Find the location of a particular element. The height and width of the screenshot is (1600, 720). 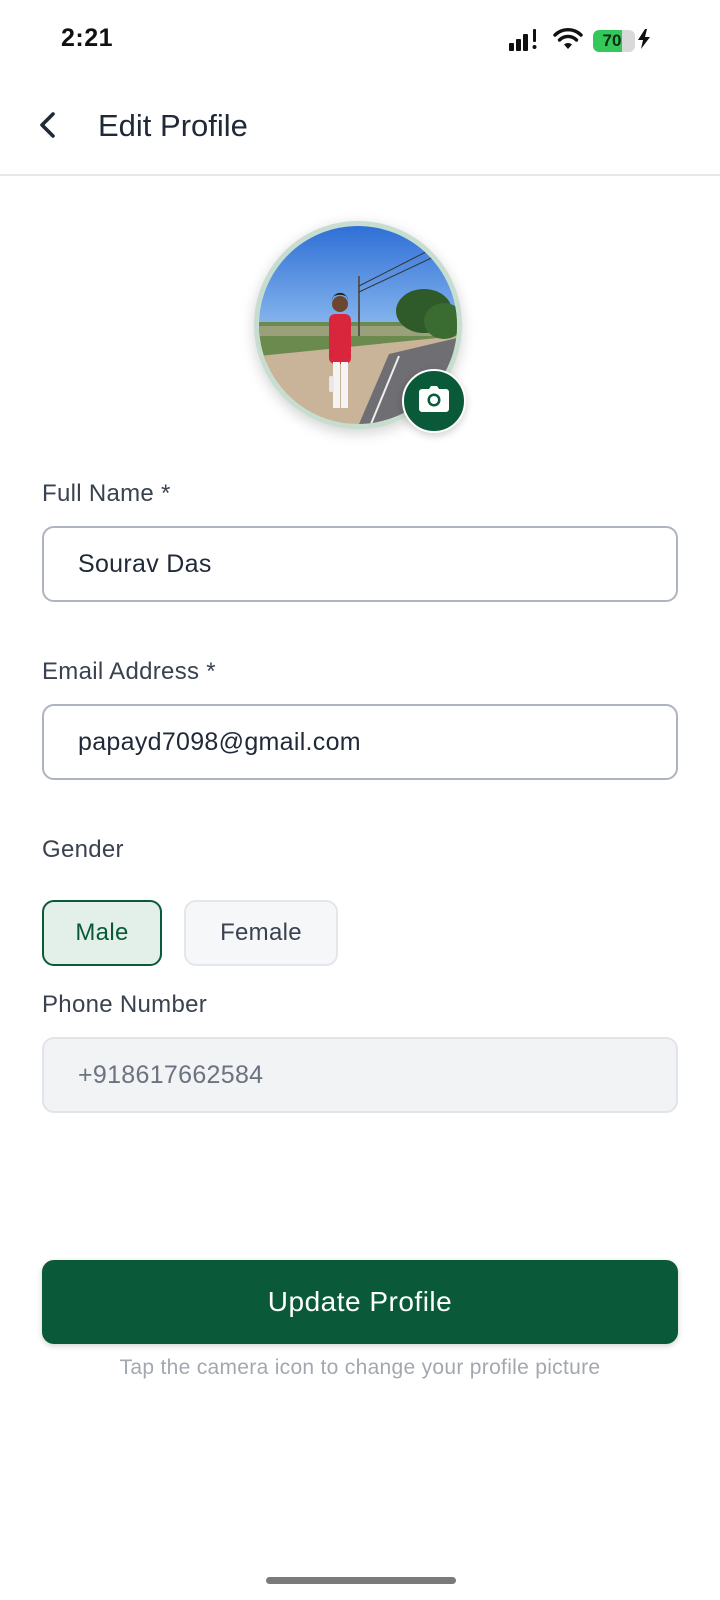

update-profile-button: Update Profile is located at coordinates (360, 1302).